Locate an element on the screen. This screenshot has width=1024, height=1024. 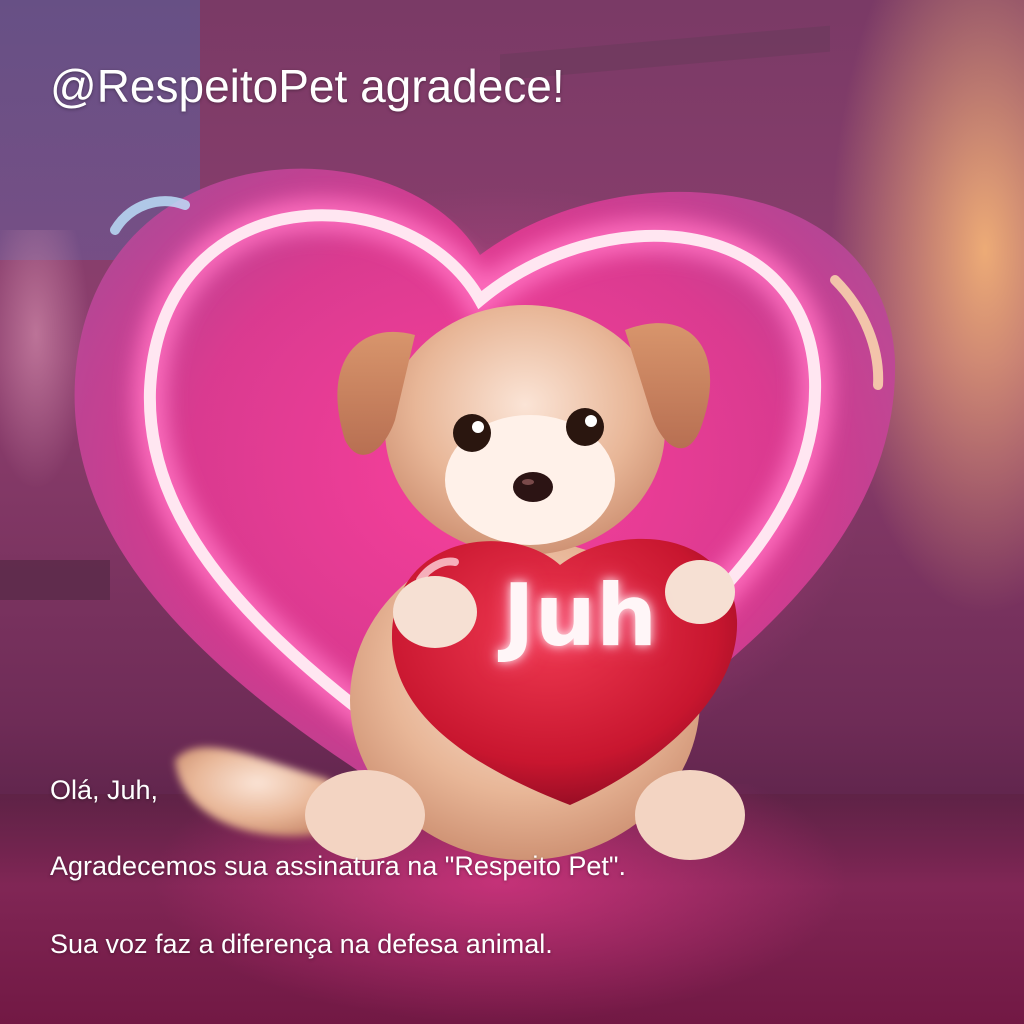
greeting-text: Olá, Juh, is located at coordinates (104, 790).